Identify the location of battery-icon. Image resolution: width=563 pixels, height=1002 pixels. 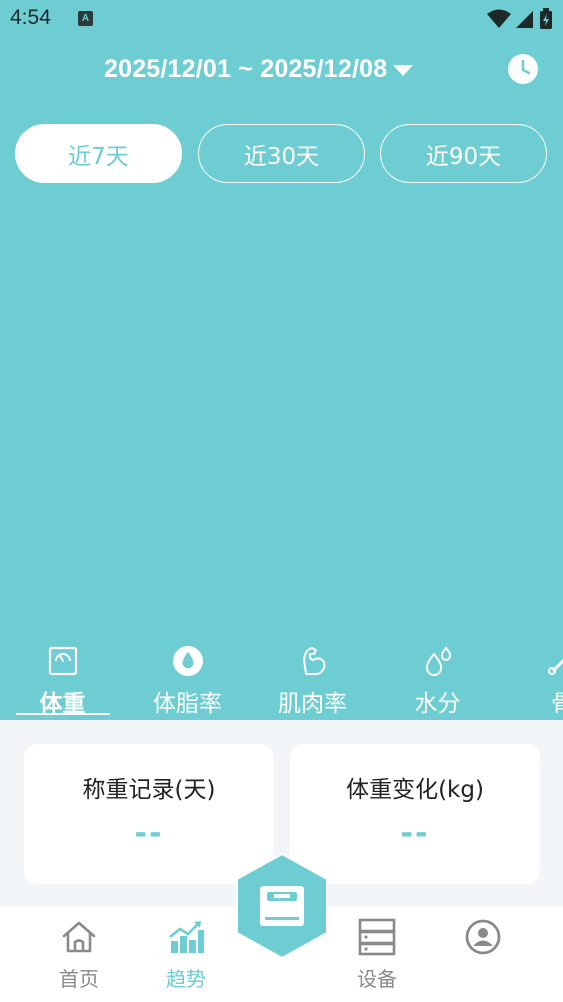
(546, 18).